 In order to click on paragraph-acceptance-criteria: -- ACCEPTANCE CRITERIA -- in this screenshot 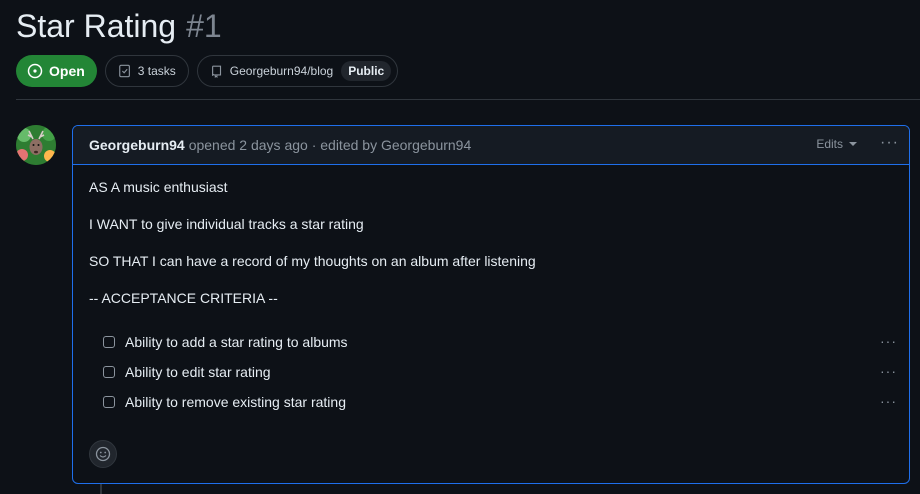, I will do `click(183, 298)`.